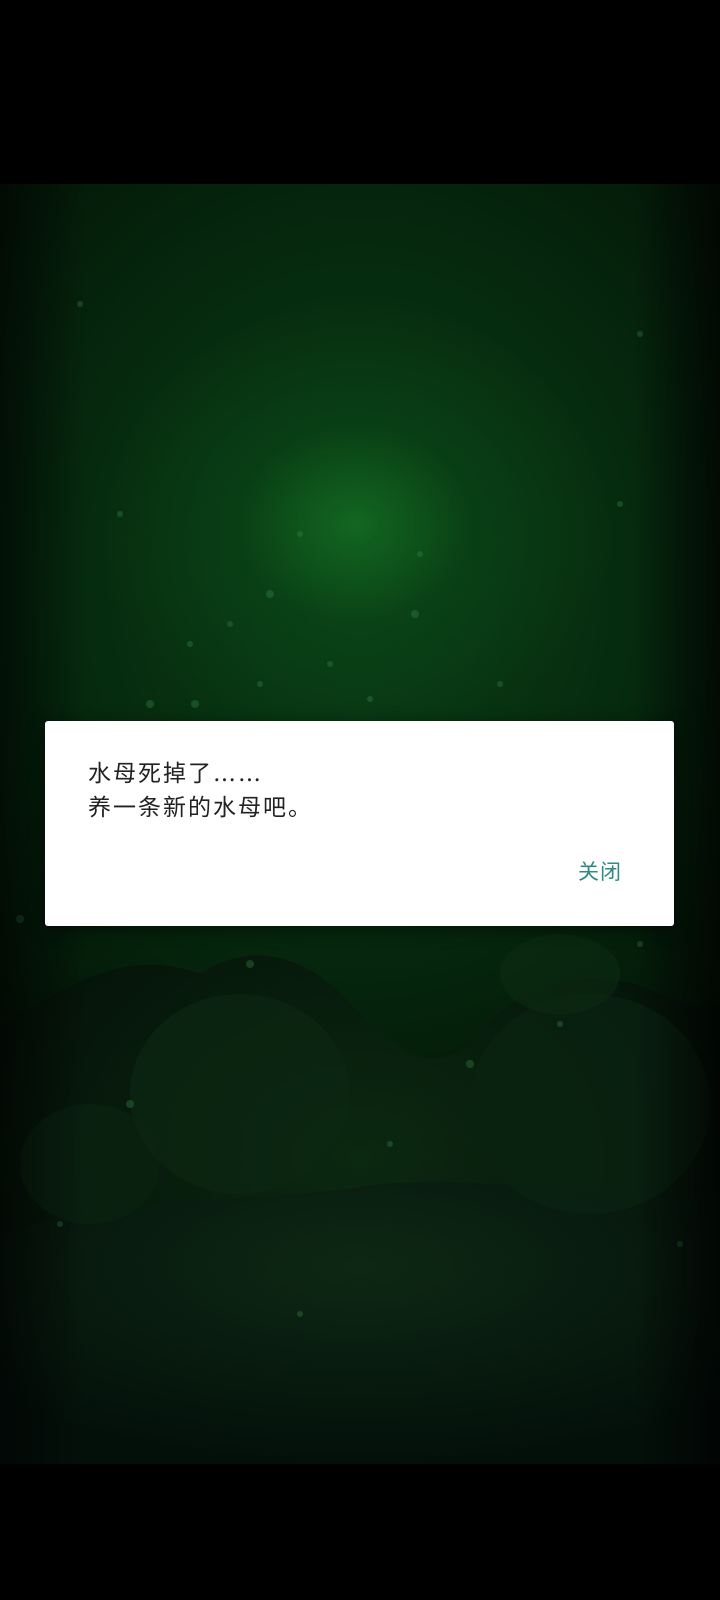 The height and width of the screenshot is (1600, 720). What do you see at coordinates (358, 791) in the screenshot?
I see `dialog-message: 水母死掉了…… 养一条新的水母吧。` at bounding box center [358, 791].